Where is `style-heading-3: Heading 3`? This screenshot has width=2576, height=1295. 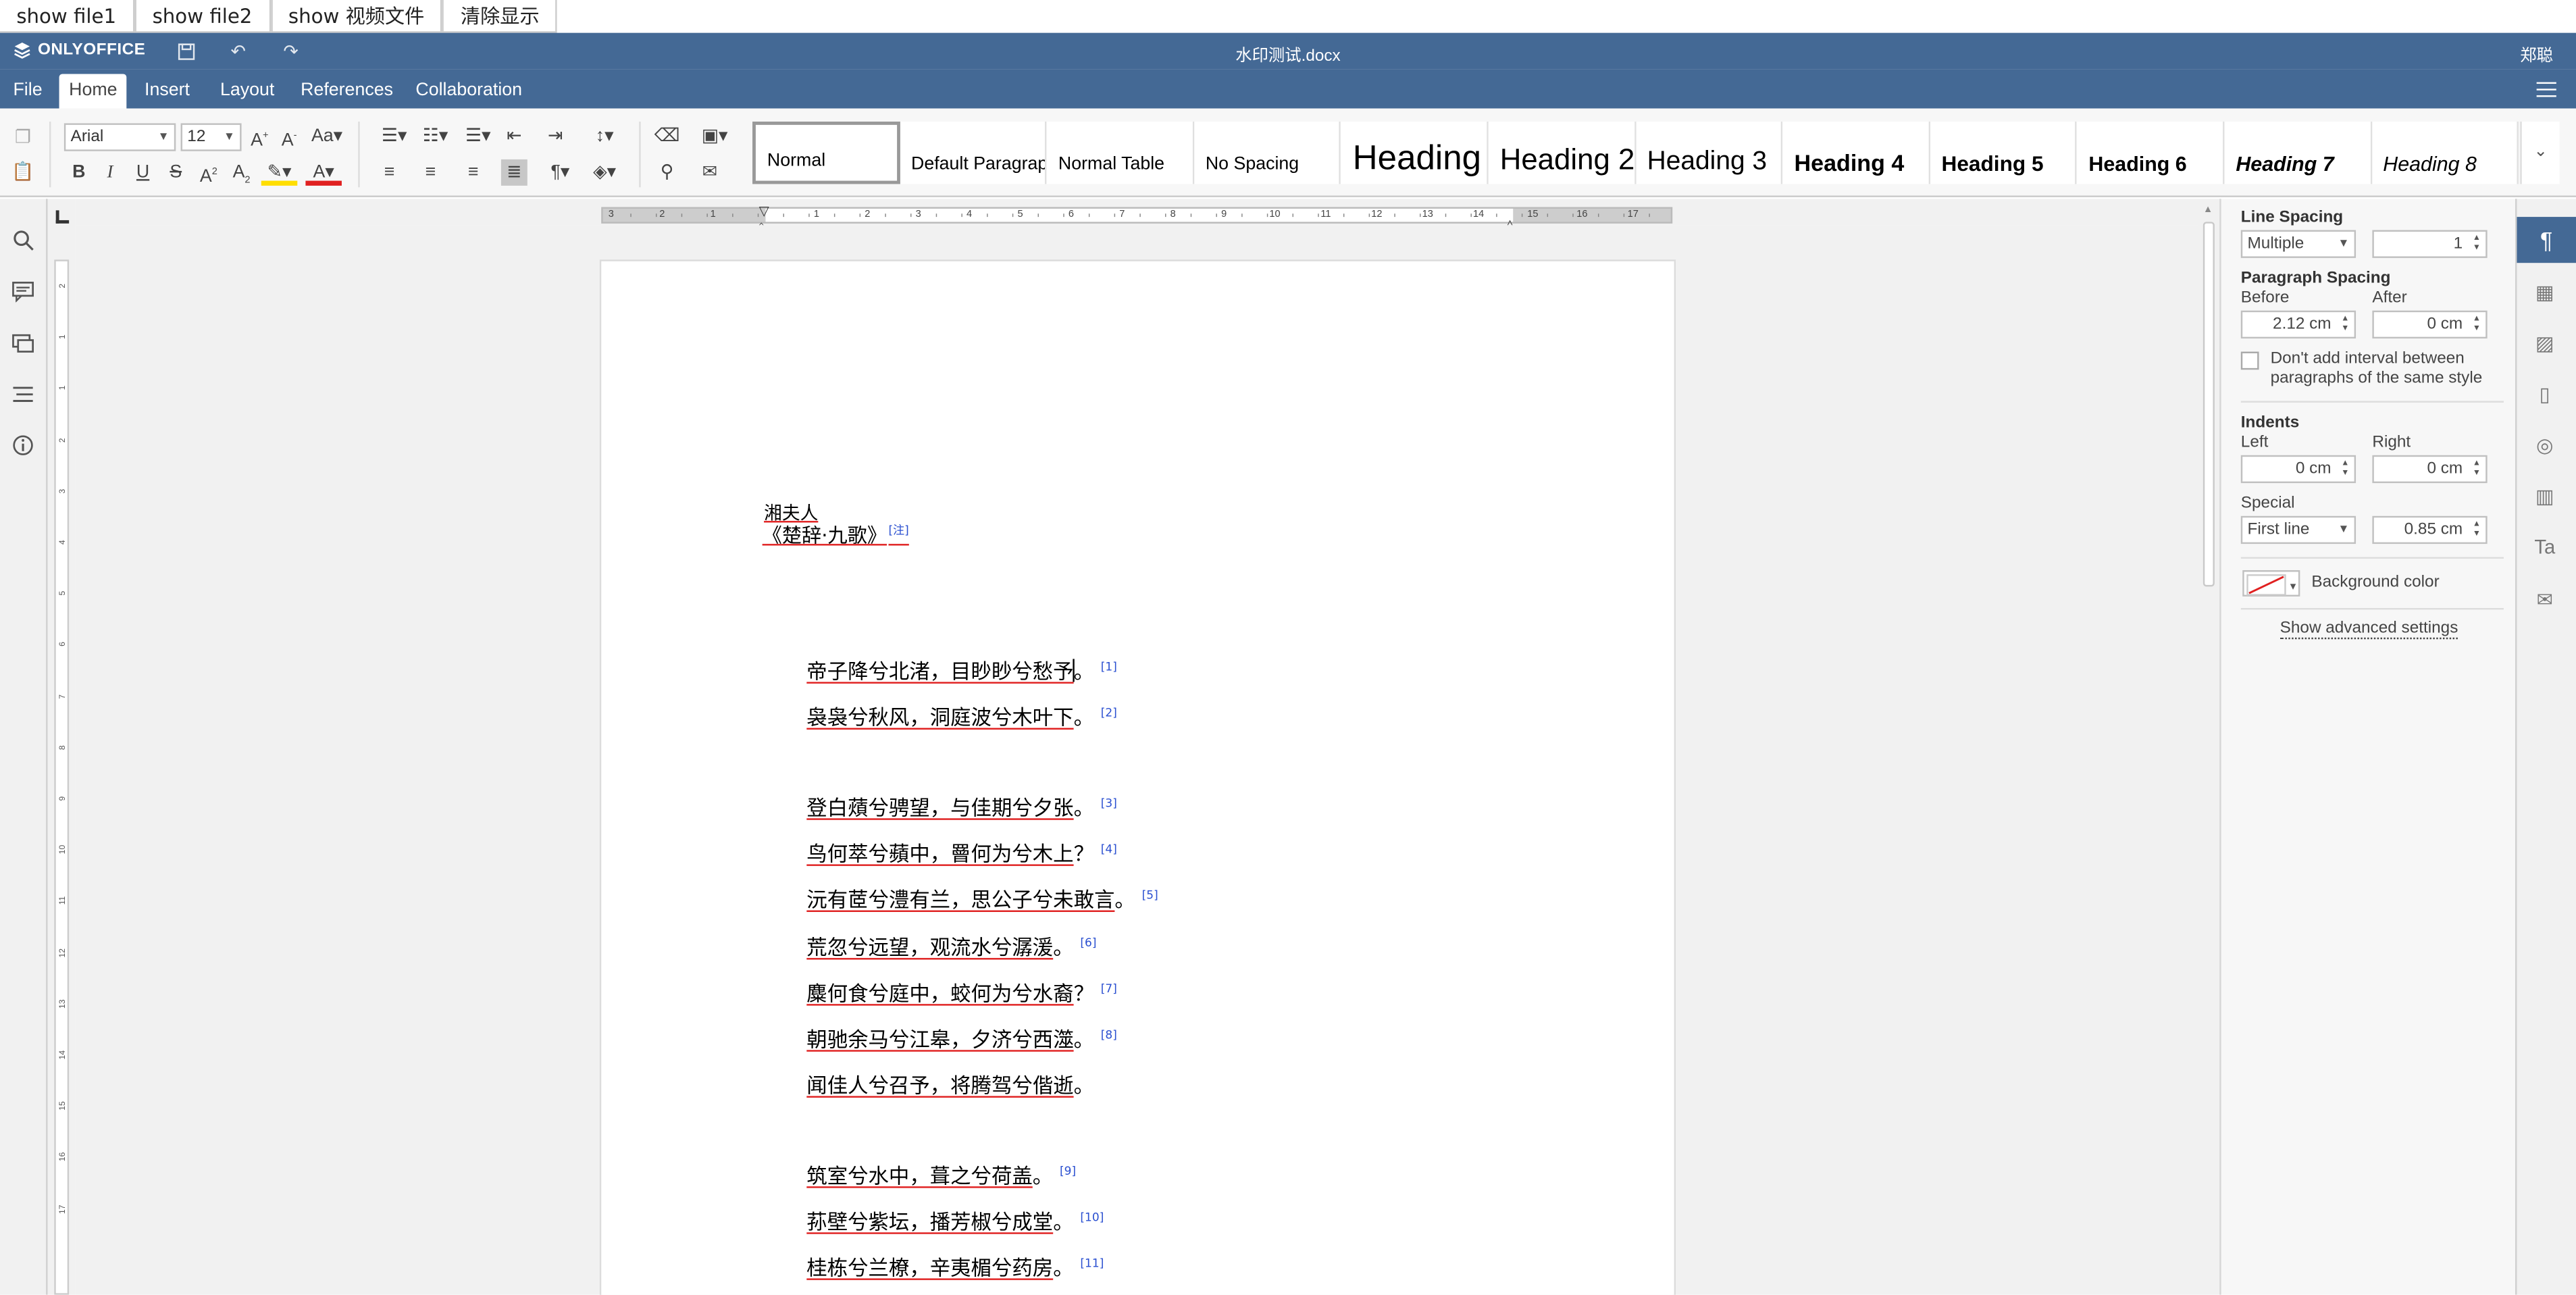 style-heading-3: Heading 3 is located at coordinates (1709, 153).